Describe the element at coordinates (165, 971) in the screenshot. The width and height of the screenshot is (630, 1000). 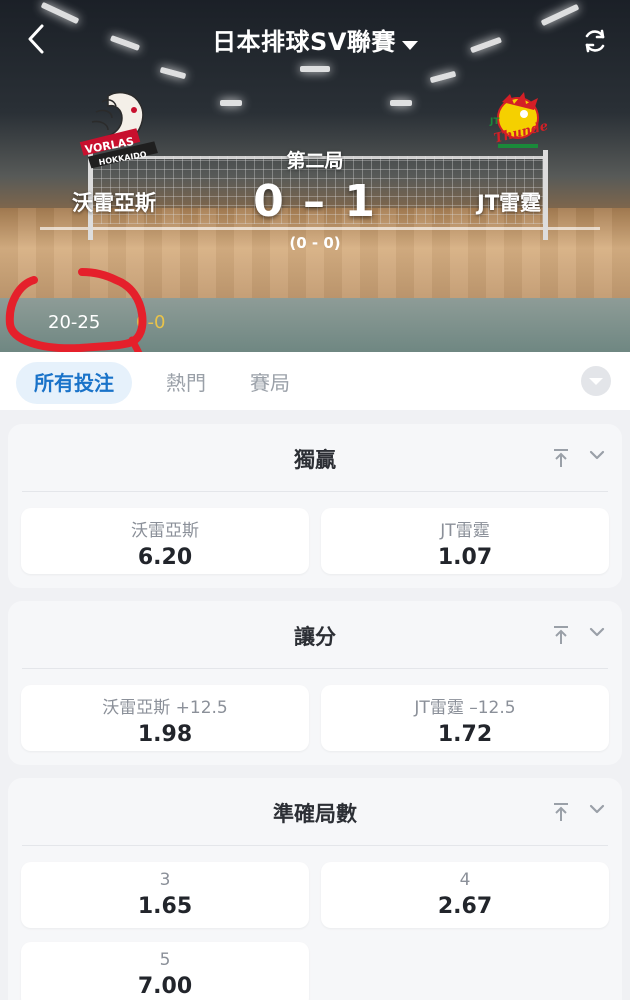
I see `odds-button: 5 7.00` at that location.